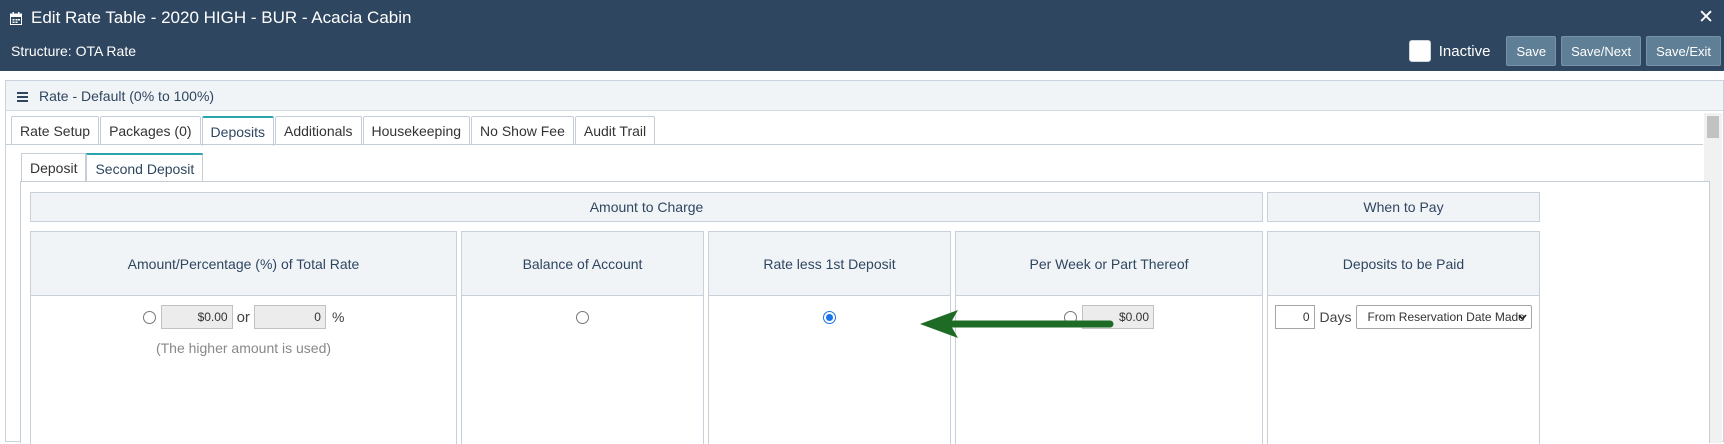 The width and height of the screenshot is (1724, 444). What do you see at coordinates (149, 317) in the screenshot?
I see `amount-percentage-radio` at bounding box center [149, 317].